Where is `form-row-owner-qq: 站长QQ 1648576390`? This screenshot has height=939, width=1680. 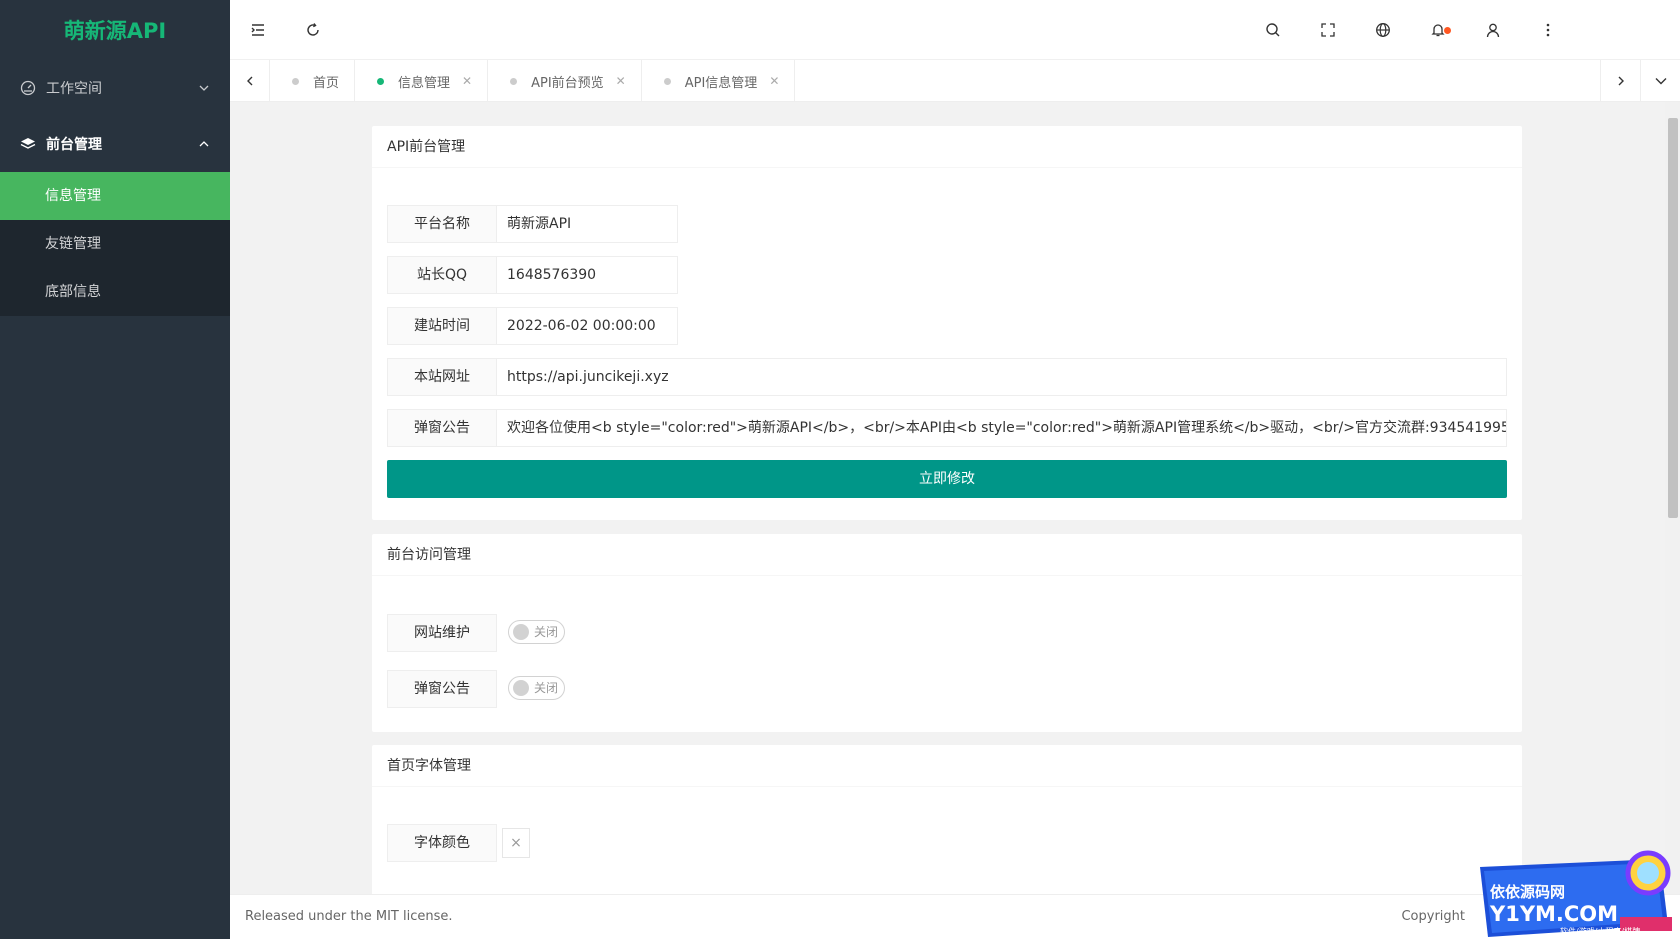
form-row-owner-qq: 站长QQ 1648576390 is located at coordinates (532, 275).